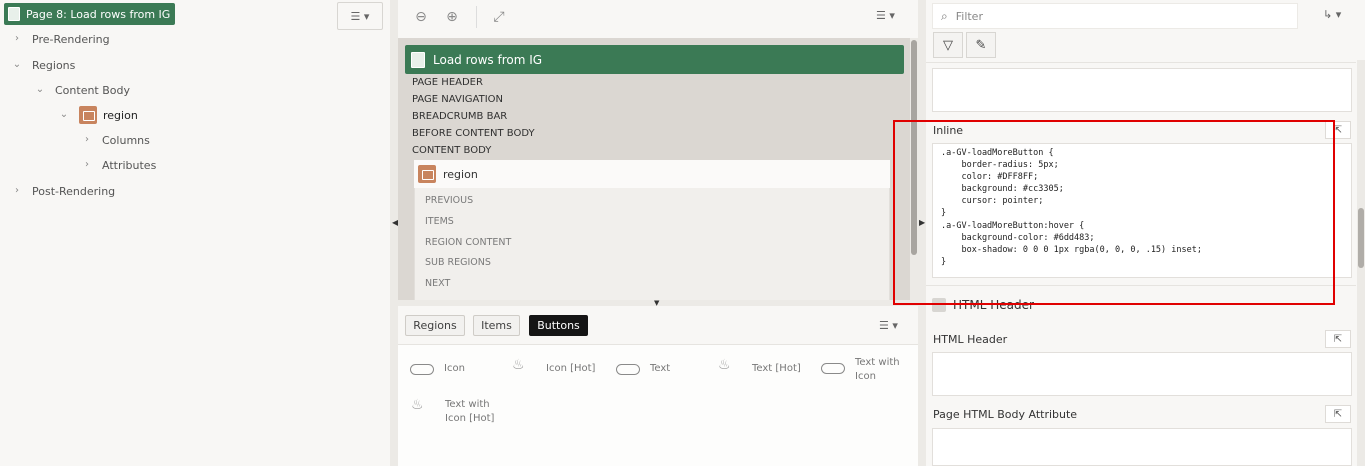 The image size is (1365, 466). I want to click on tree-page-node: Page 8: Load rows from IG, so click(90, 14).